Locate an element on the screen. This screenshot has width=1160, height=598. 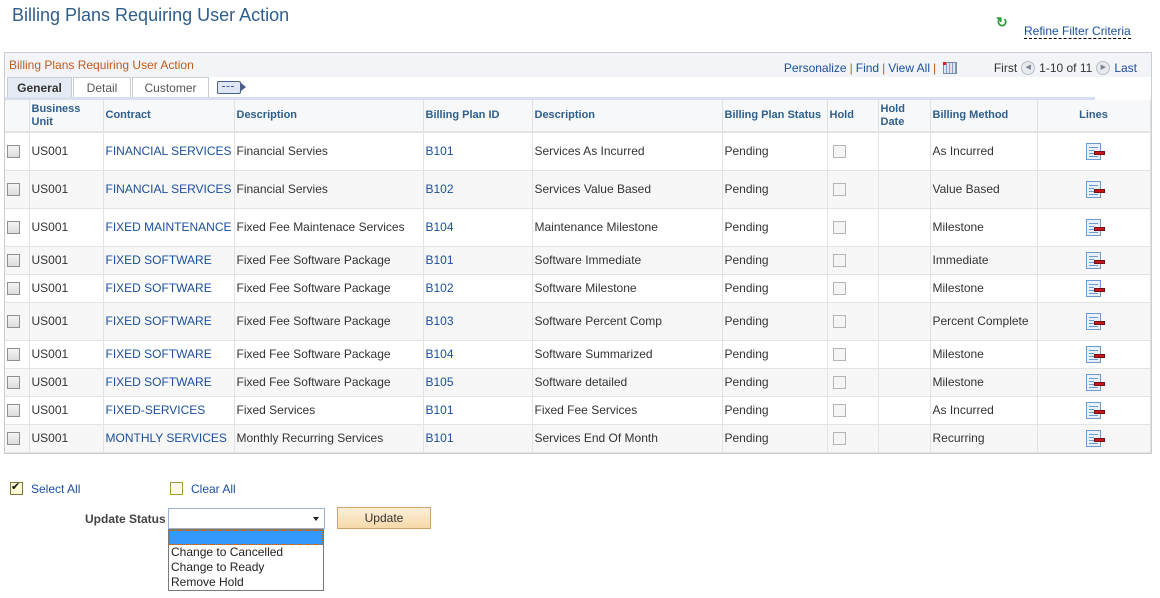
billing-plan-id-cell: B101 is located at coordinates (478, 410).